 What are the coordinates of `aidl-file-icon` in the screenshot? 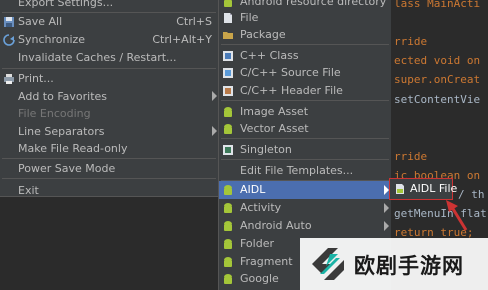 It's located at (400, 189).